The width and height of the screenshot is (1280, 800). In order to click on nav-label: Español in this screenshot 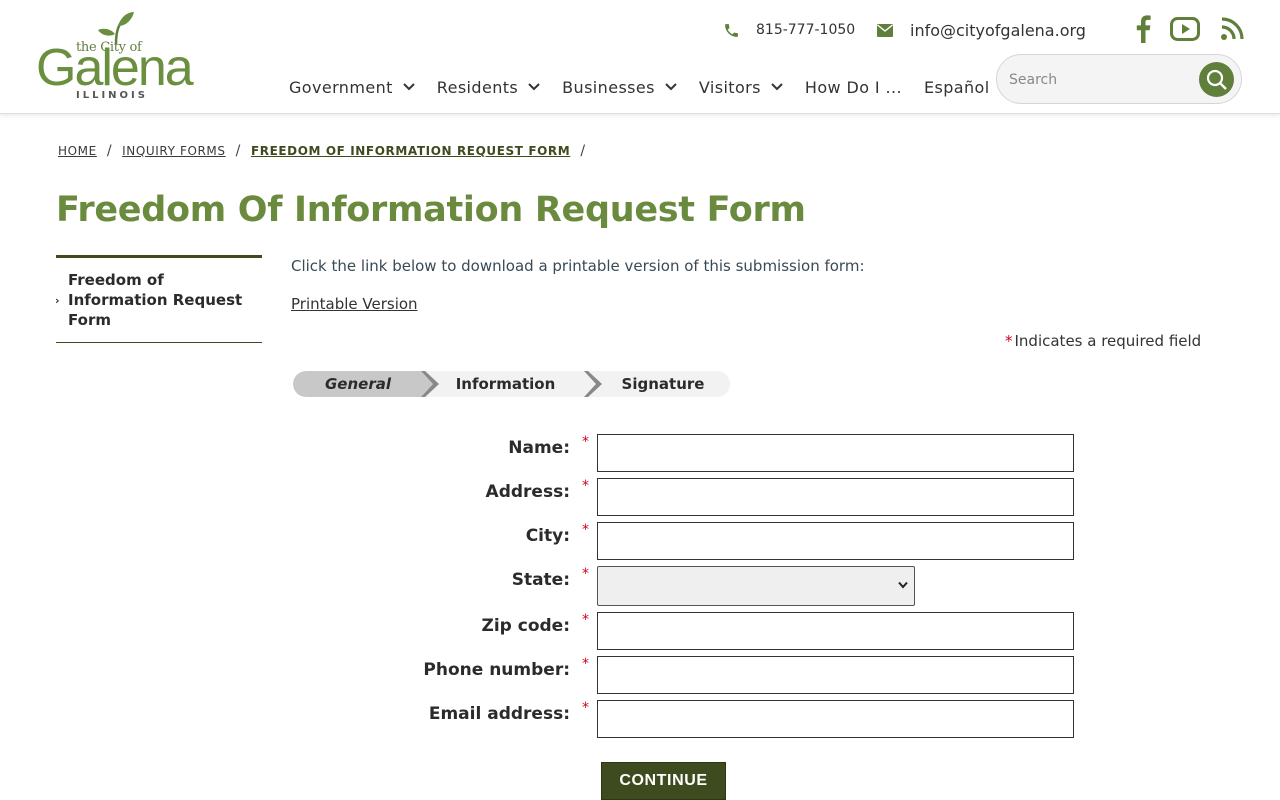, I will do `click(956, 87)`.